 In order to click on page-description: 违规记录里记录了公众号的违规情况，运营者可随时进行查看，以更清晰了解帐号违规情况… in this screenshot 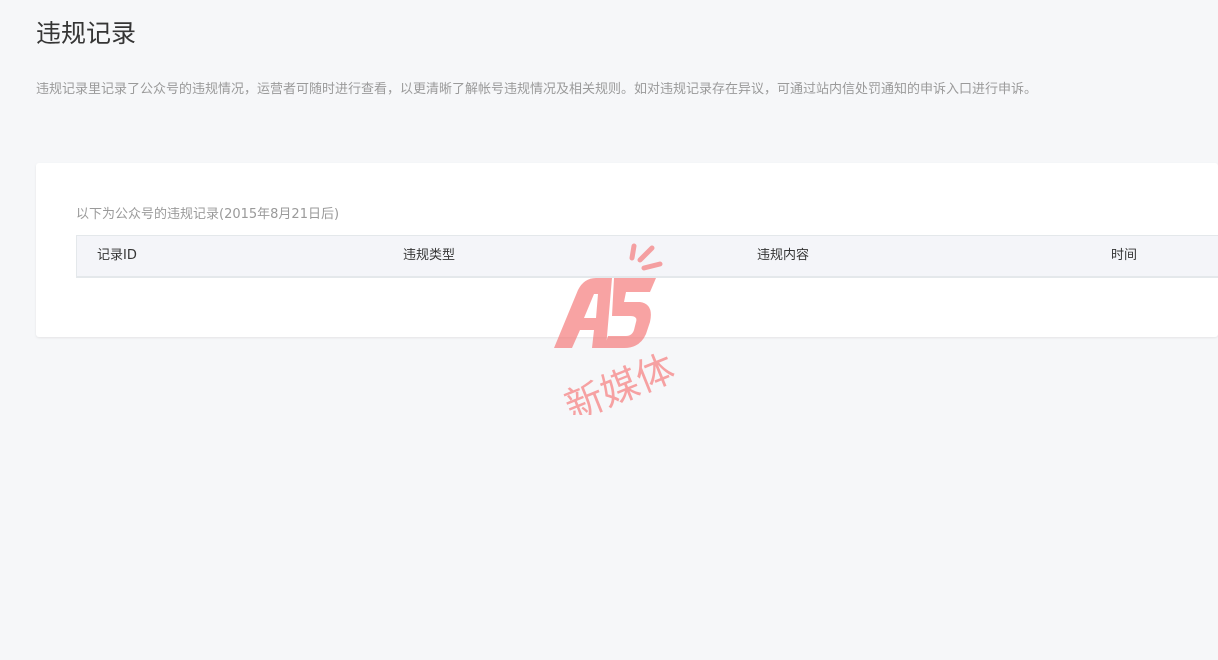, I will do `click(537, 89)`.